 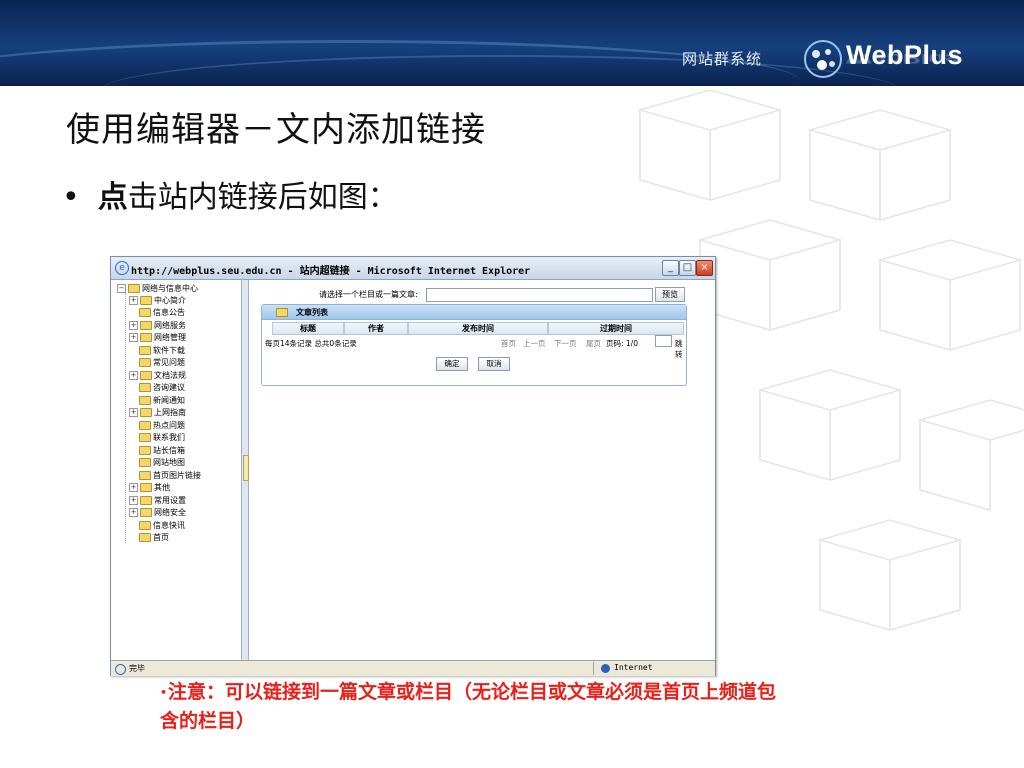 I want to click on note-text: •注意：可以链接到一篇文章或栏目（无论栏目或文章必须是首页上频道包含的栏目）, so click(x=468, y=706).